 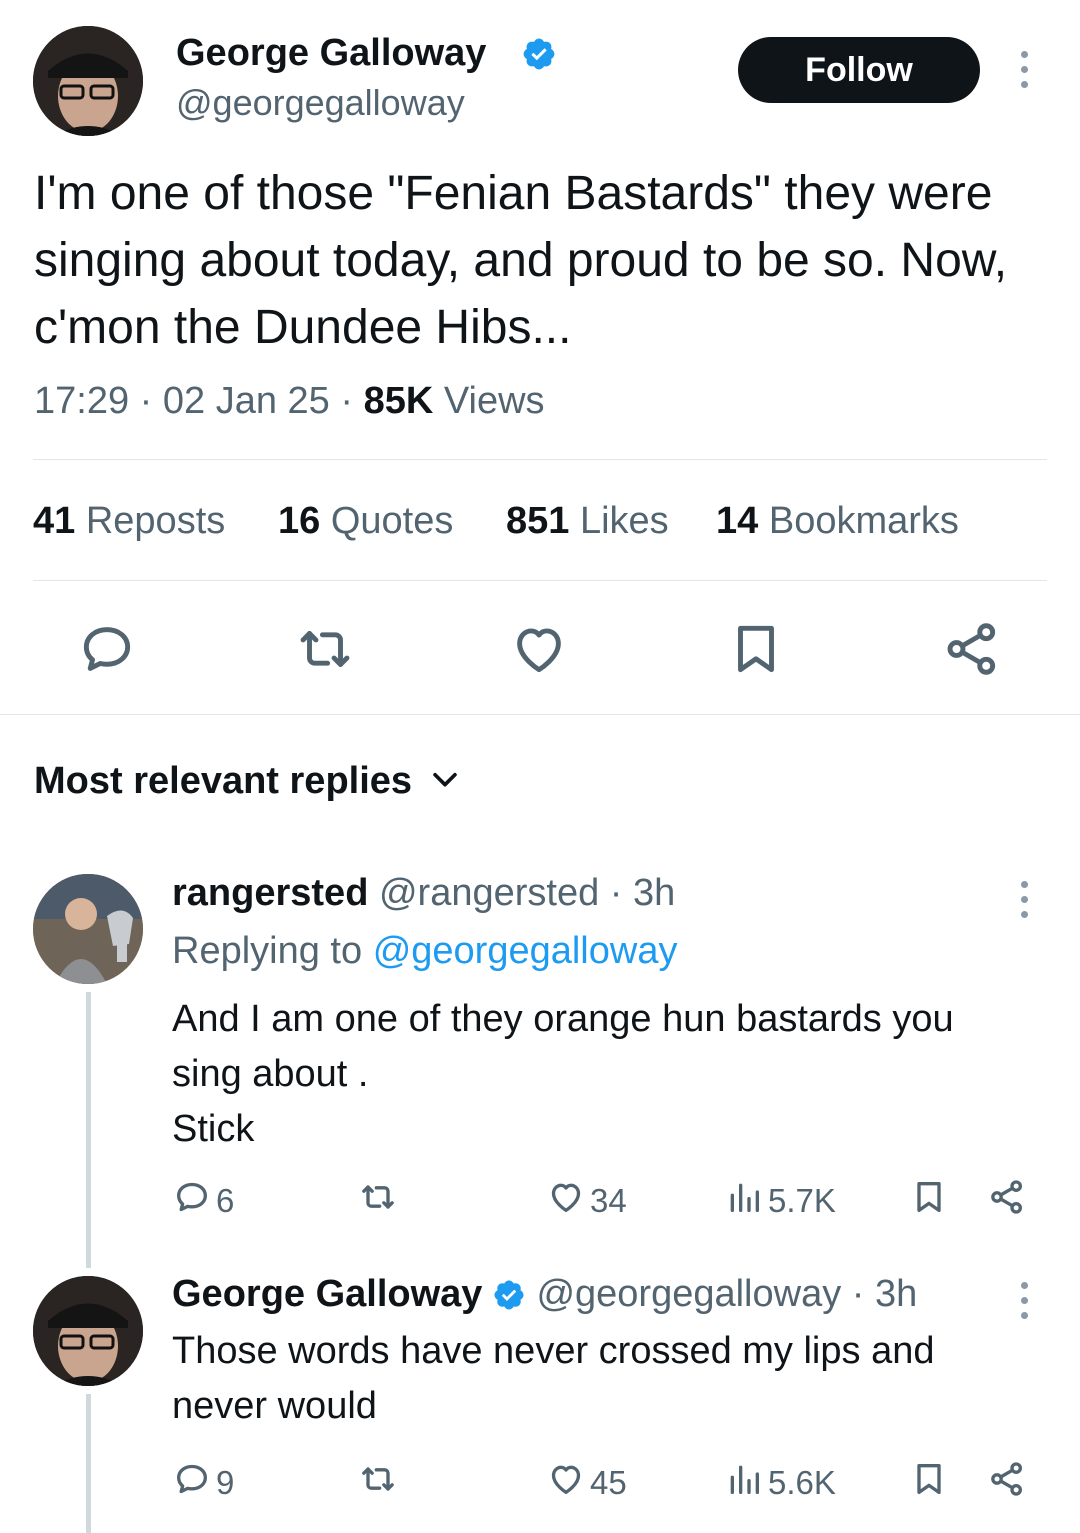 What do you see at coordinates (327, 1294) in the screenshot?
I see `reply-author-name: George Galloway` at bounding box center [327, 1294].